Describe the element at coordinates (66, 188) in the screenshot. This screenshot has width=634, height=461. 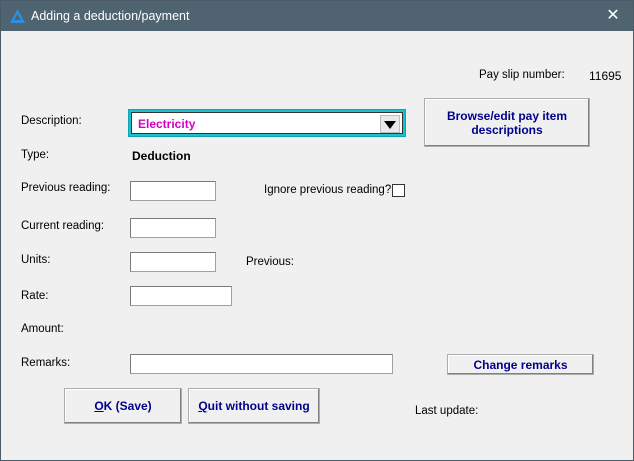
I see `previous-reading-label: Previous reading:` at that location.